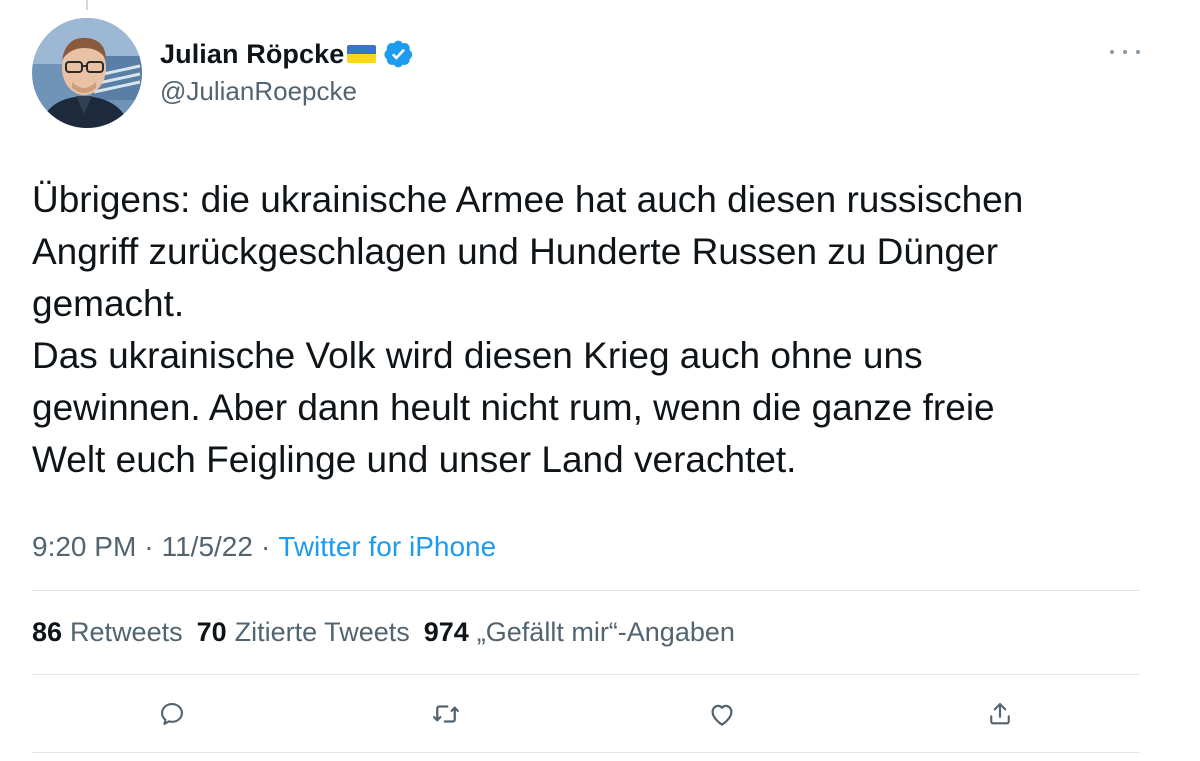 The image size is (1200, 761). Describe the element at coordinates (605, 631) in the screenshot. I see `likes-label: „Gefällt mir“-Angaben` at that location.